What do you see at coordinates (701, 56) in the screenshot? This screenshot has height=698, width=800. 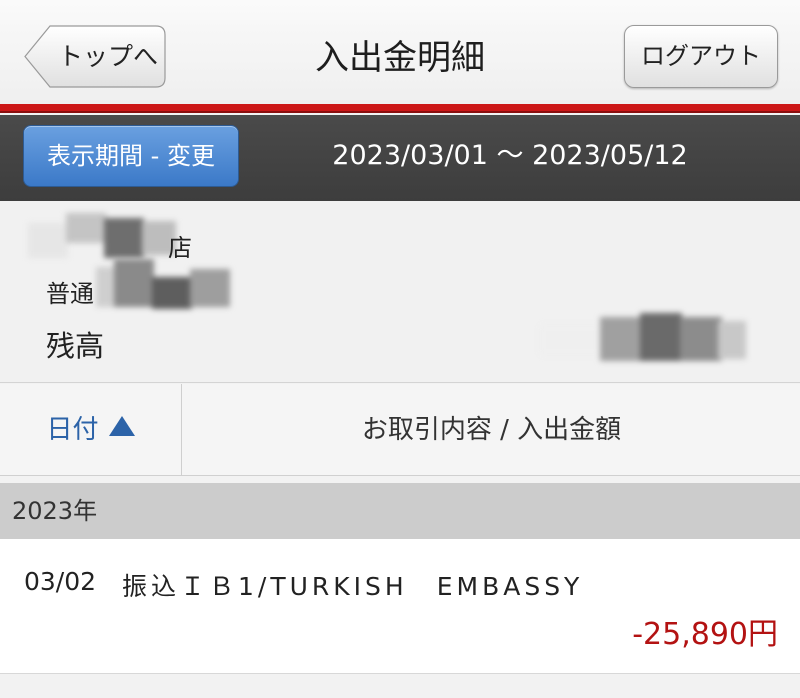 I see `logout-button: ログアウト` at bounding box center [701, 56].